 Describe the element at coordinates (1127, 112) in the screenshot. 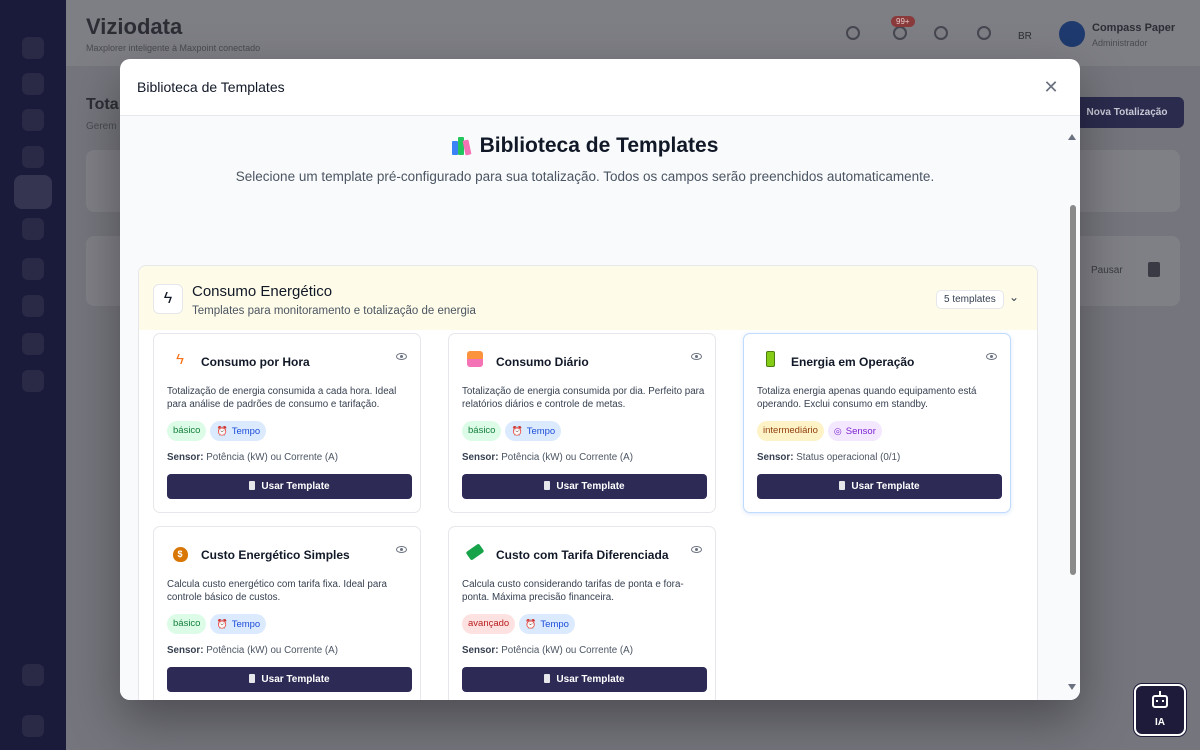

I see `new-totalization-button: Nova Totalização` at that location.